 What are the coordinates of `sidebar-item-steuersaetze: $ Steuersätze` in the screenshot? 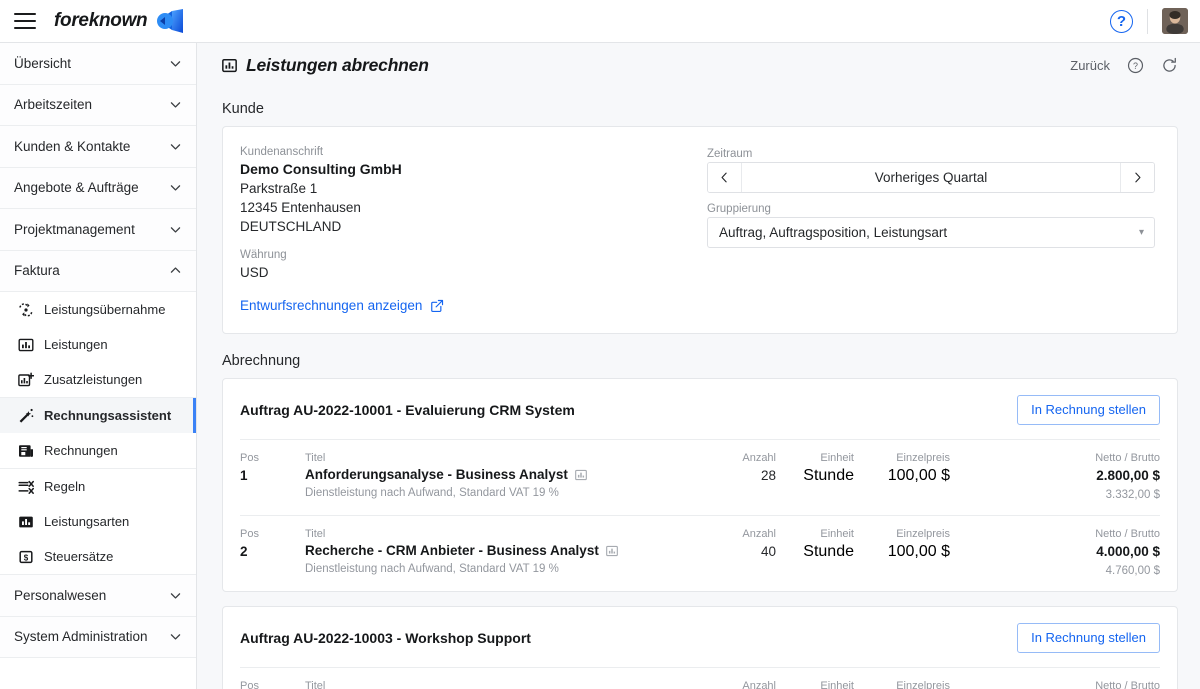 It's located at (98, 556).